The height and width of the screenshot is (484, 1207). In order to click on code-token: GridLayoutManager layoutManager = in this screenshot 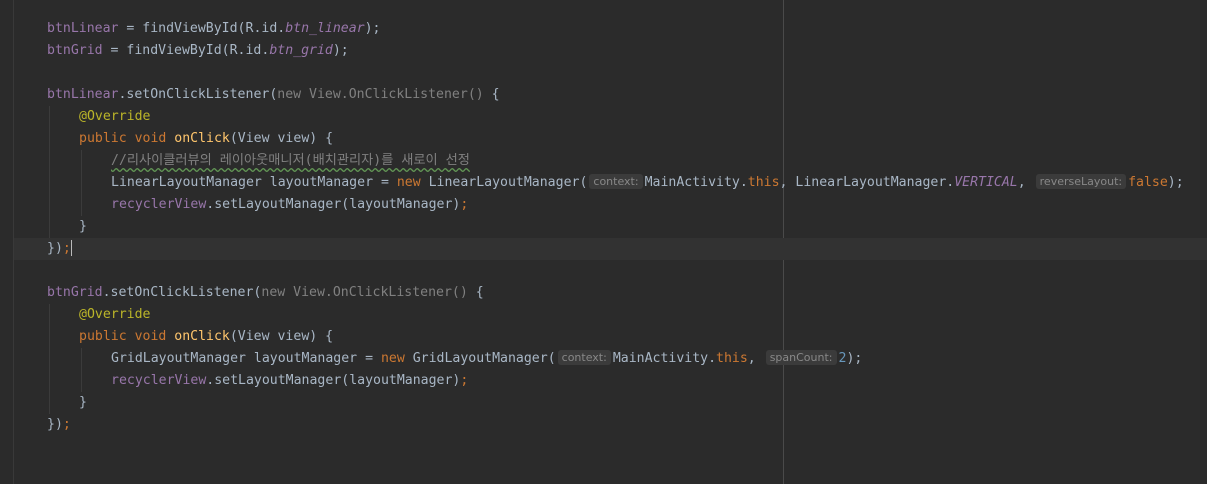, I will do `click(246, 358)`.